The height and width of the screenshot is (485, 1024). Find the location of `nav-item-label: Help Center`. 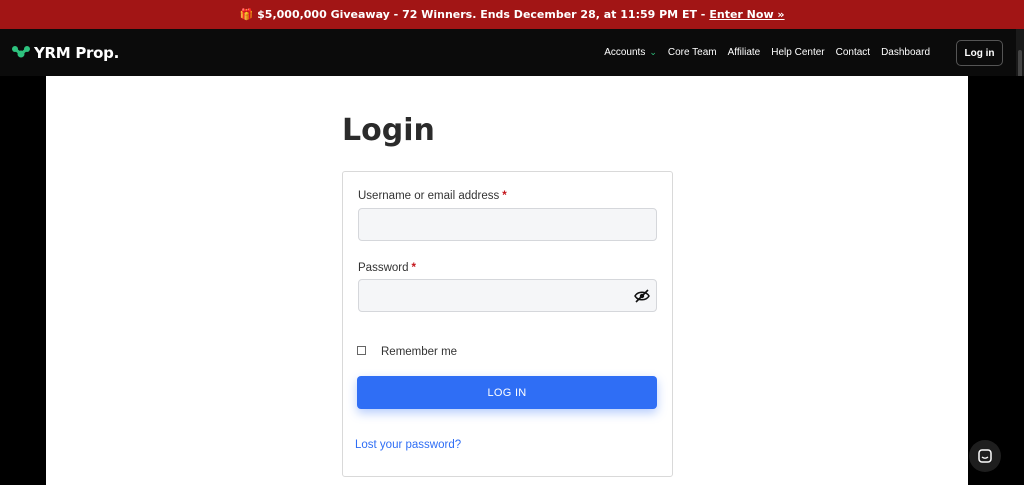

nav-item-label: Help Center is located at coordinates (798, 52).